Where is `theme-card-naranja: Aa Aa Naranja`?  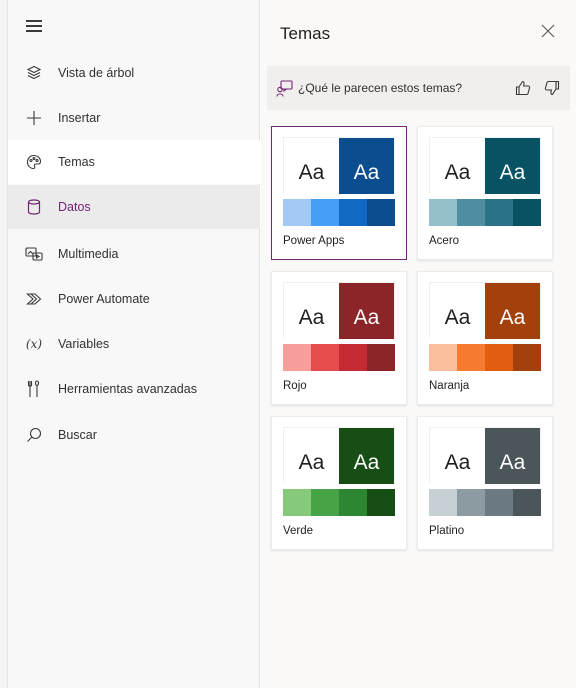 theme-card-naranja: Aa Aa Naranja is located at coordinates (485, 338).